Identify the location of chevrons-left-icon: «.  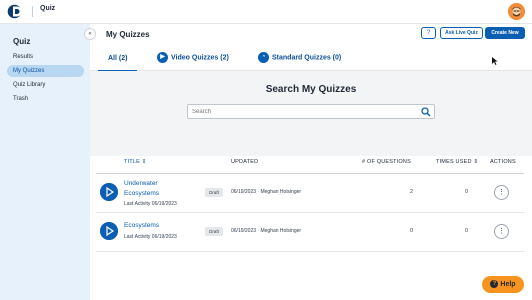
(90, 34).